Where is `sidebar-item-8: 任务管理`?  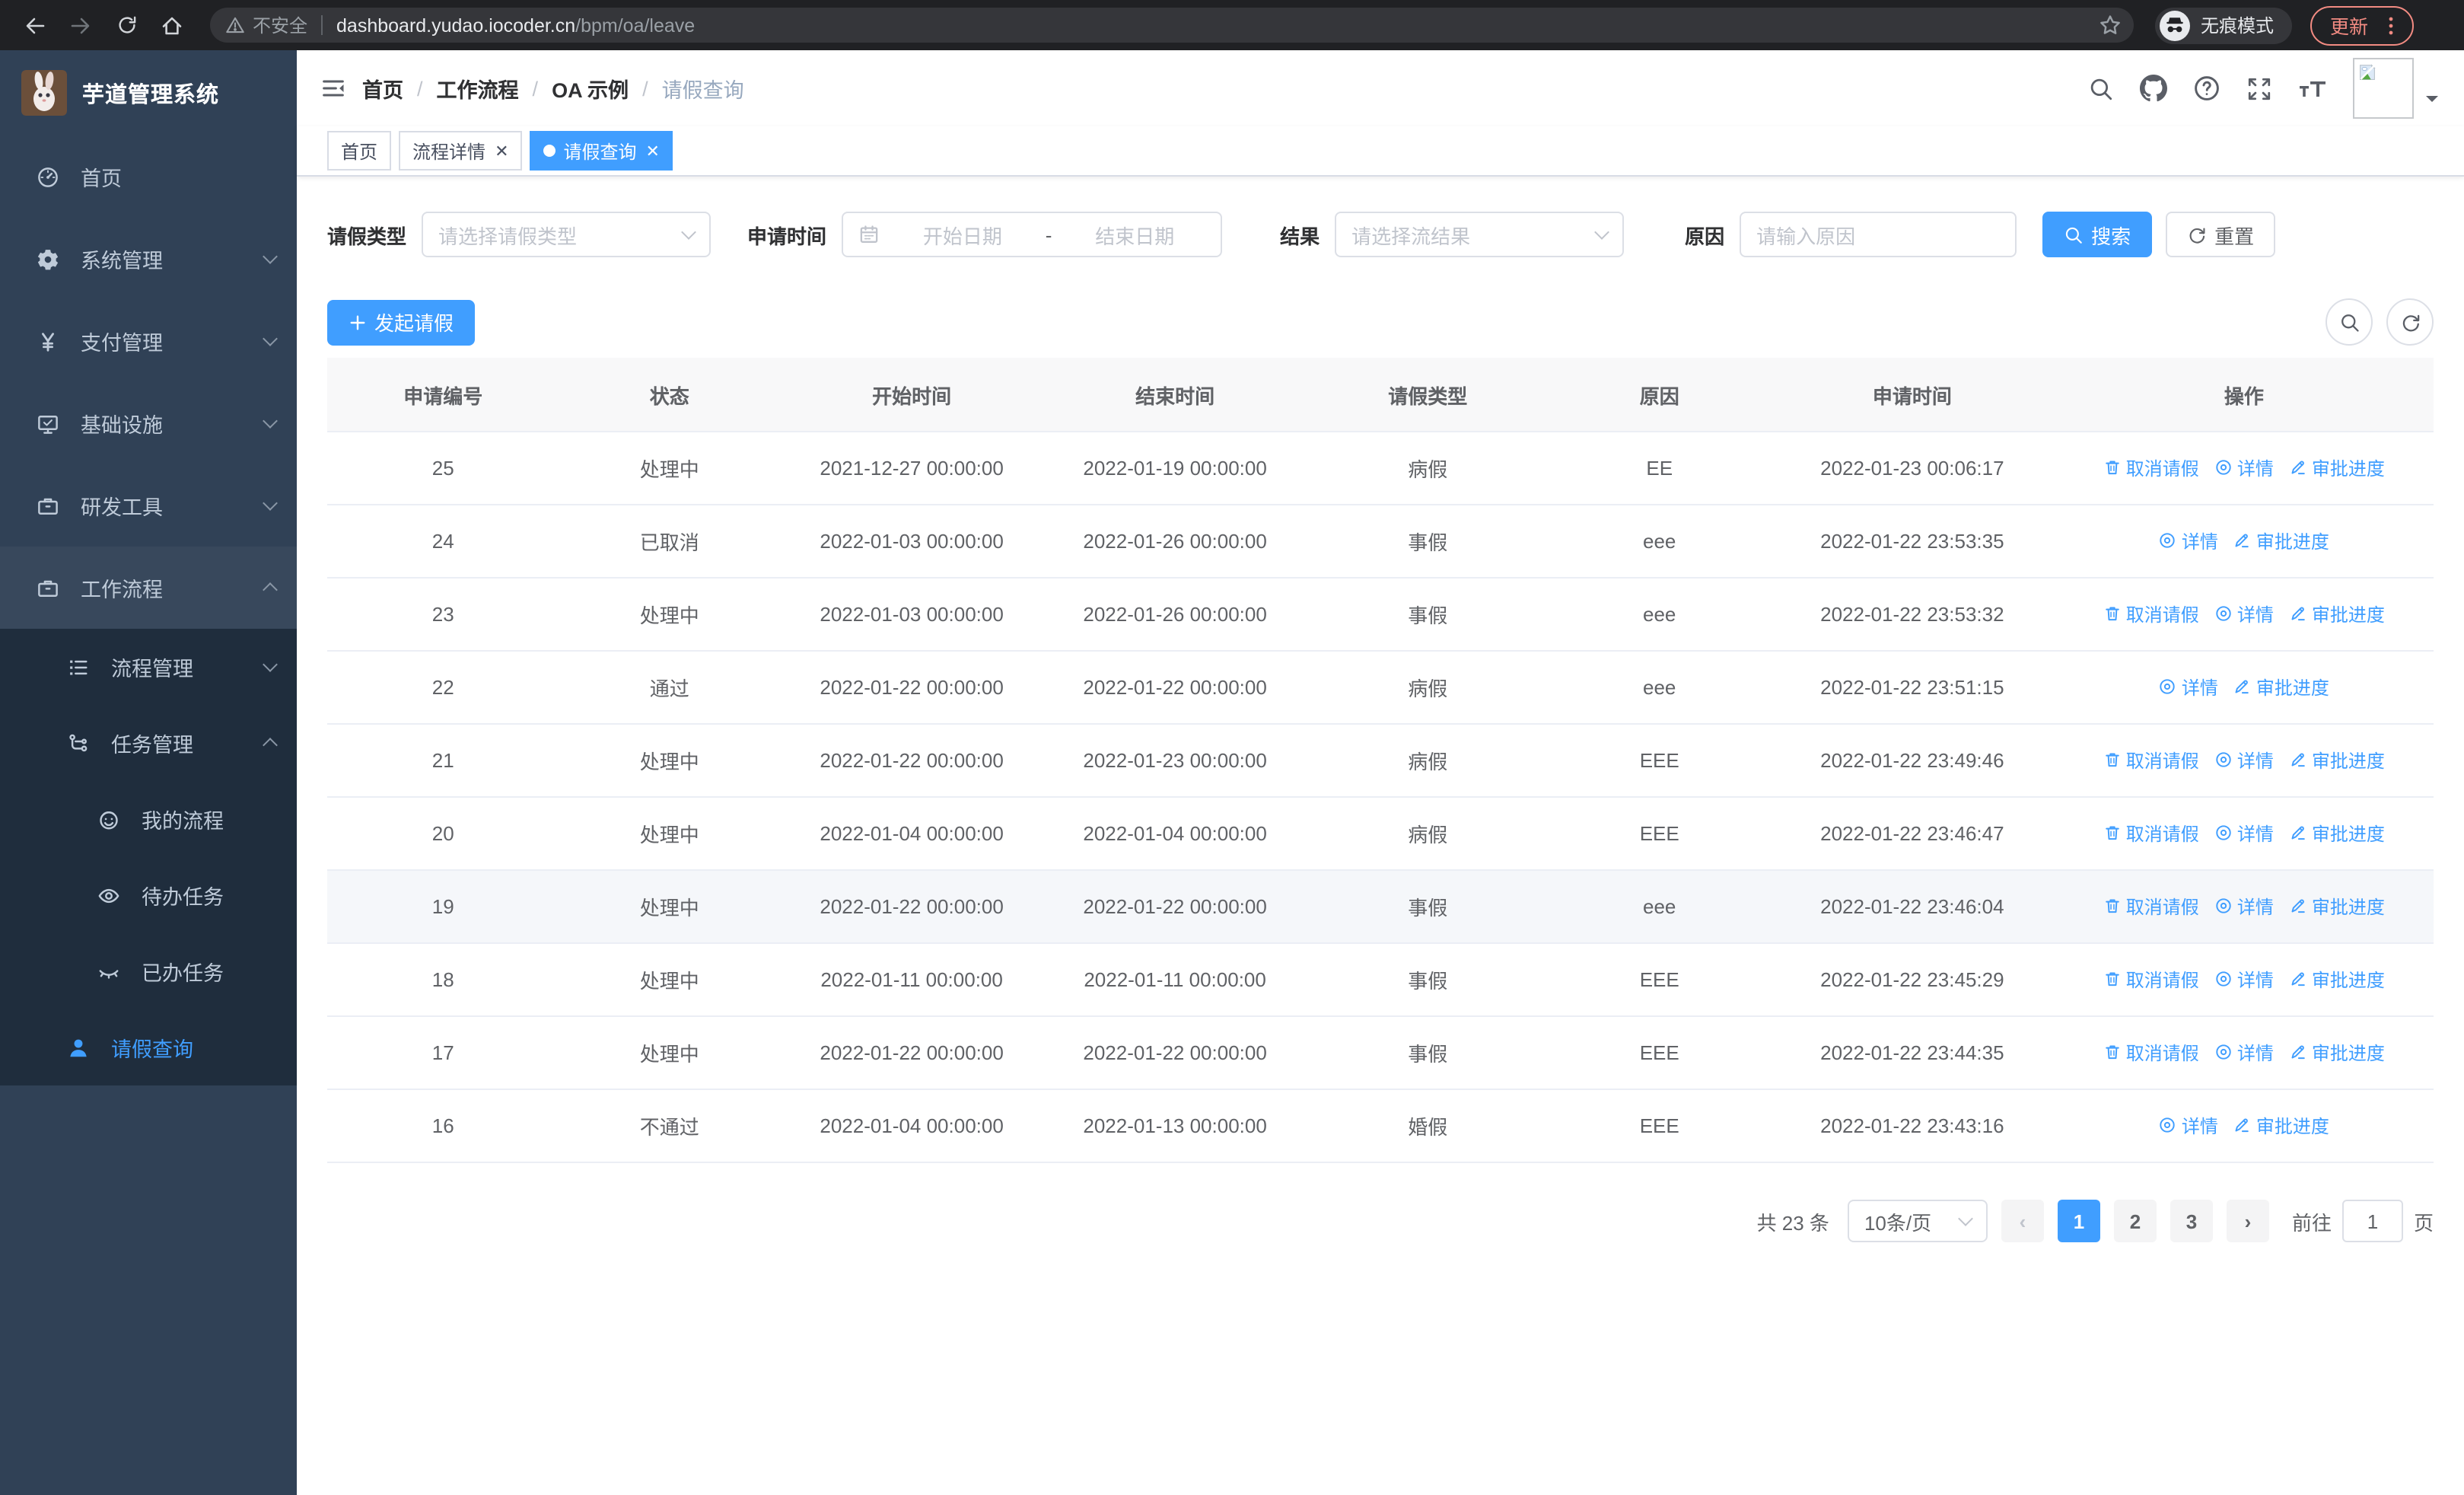 sidebar-item-8: 任务管理 is located at coordinates (148, 743).